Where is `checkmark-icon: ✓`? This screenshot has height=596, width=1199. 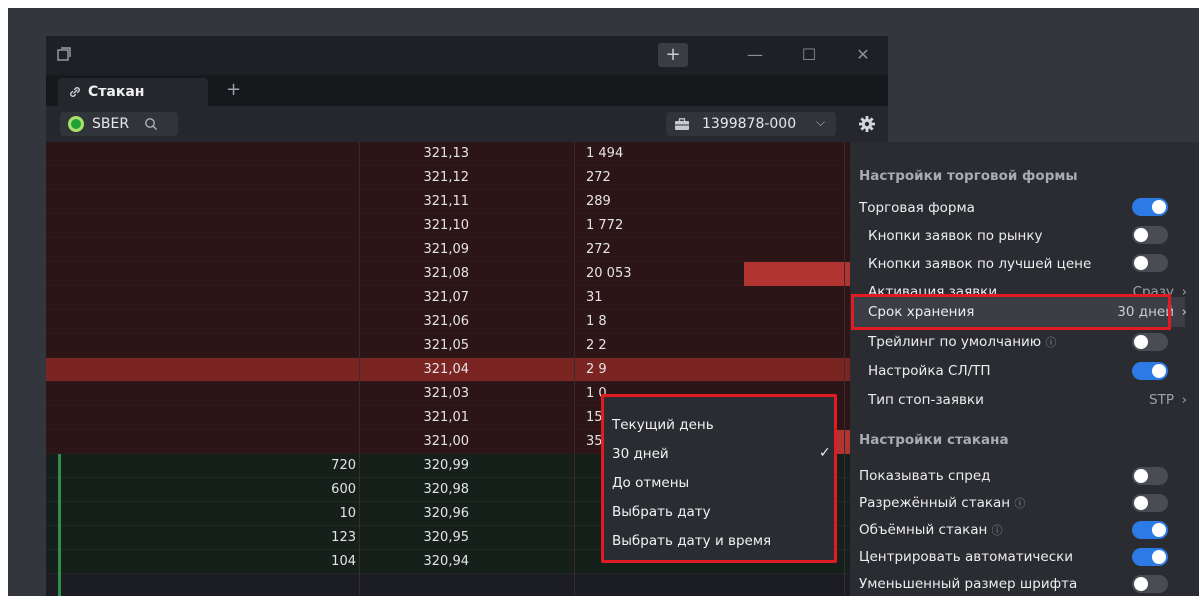
checkmark-icon: ✓ is located at coordinates (825, 453).